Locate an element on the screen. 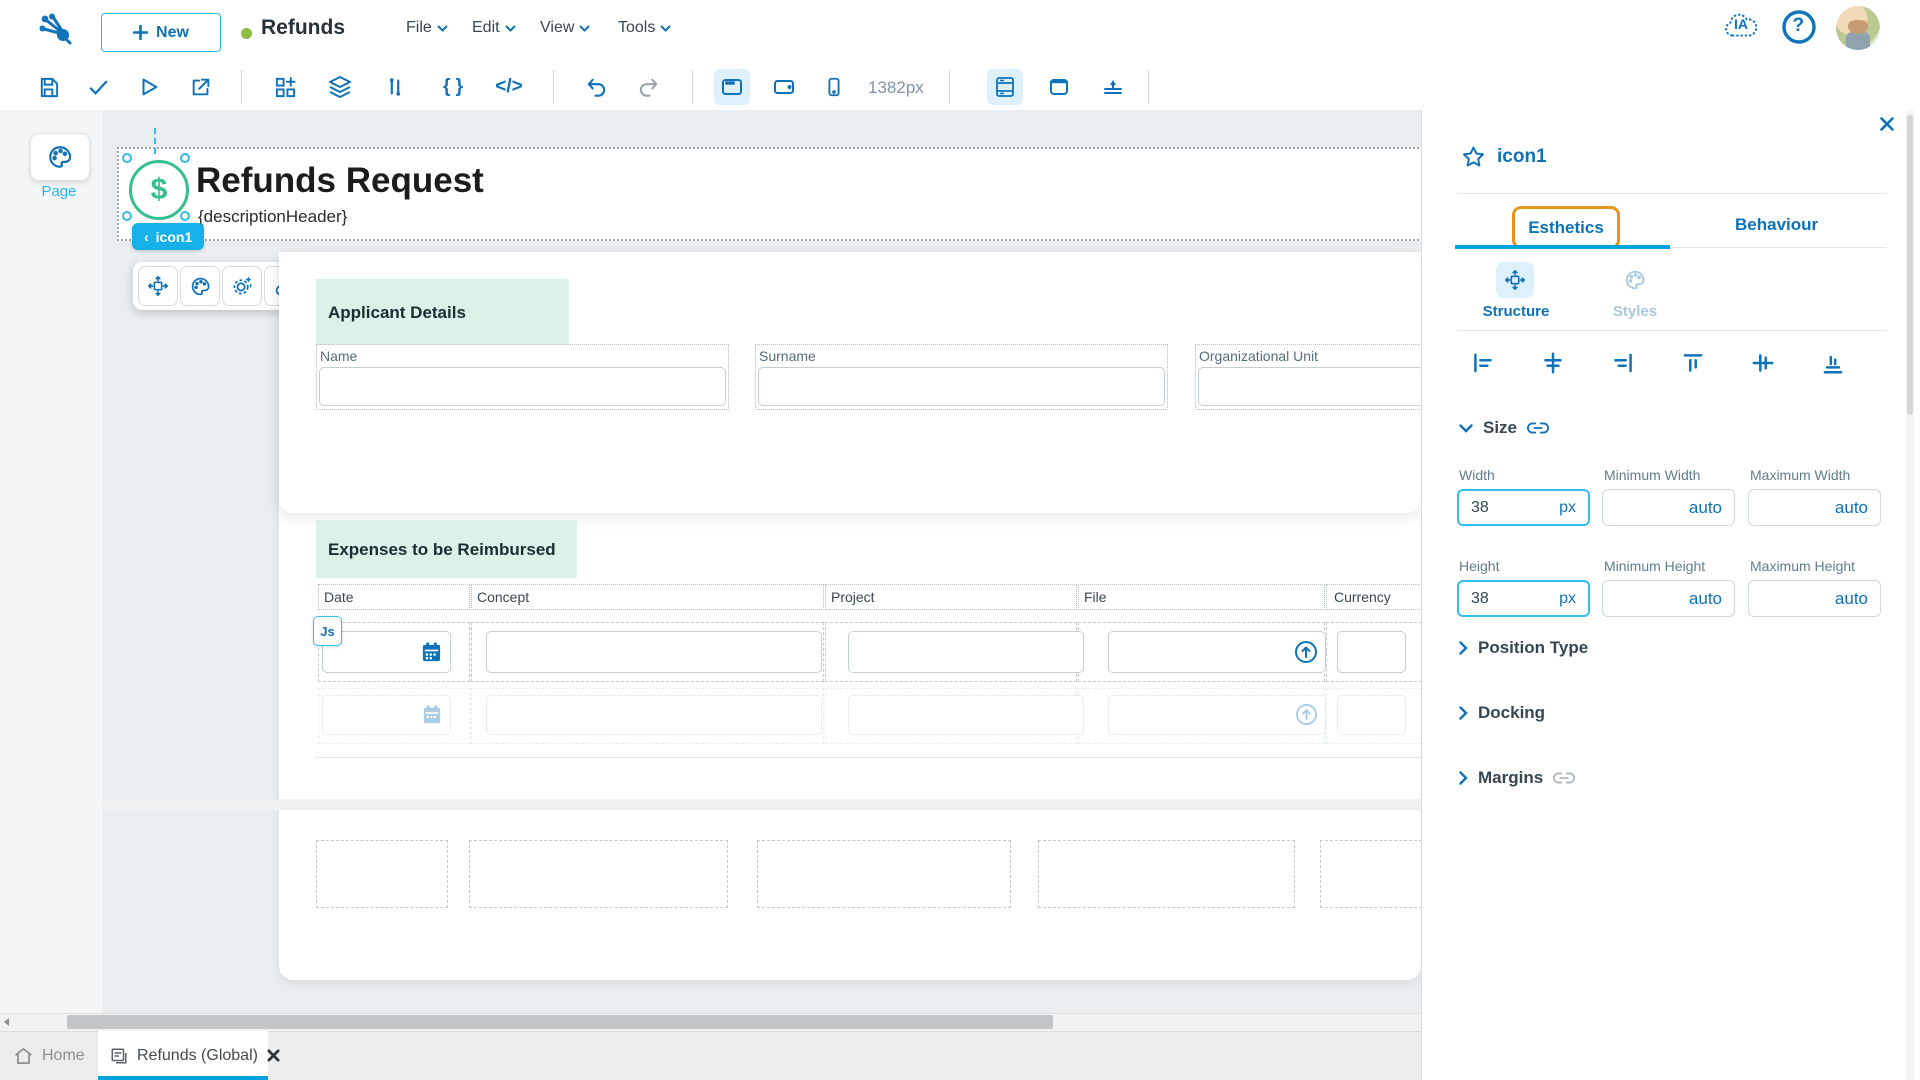 This screenshot has width=1920, height=1080. min-height-input: auto is located at coordinates (1668, 598).